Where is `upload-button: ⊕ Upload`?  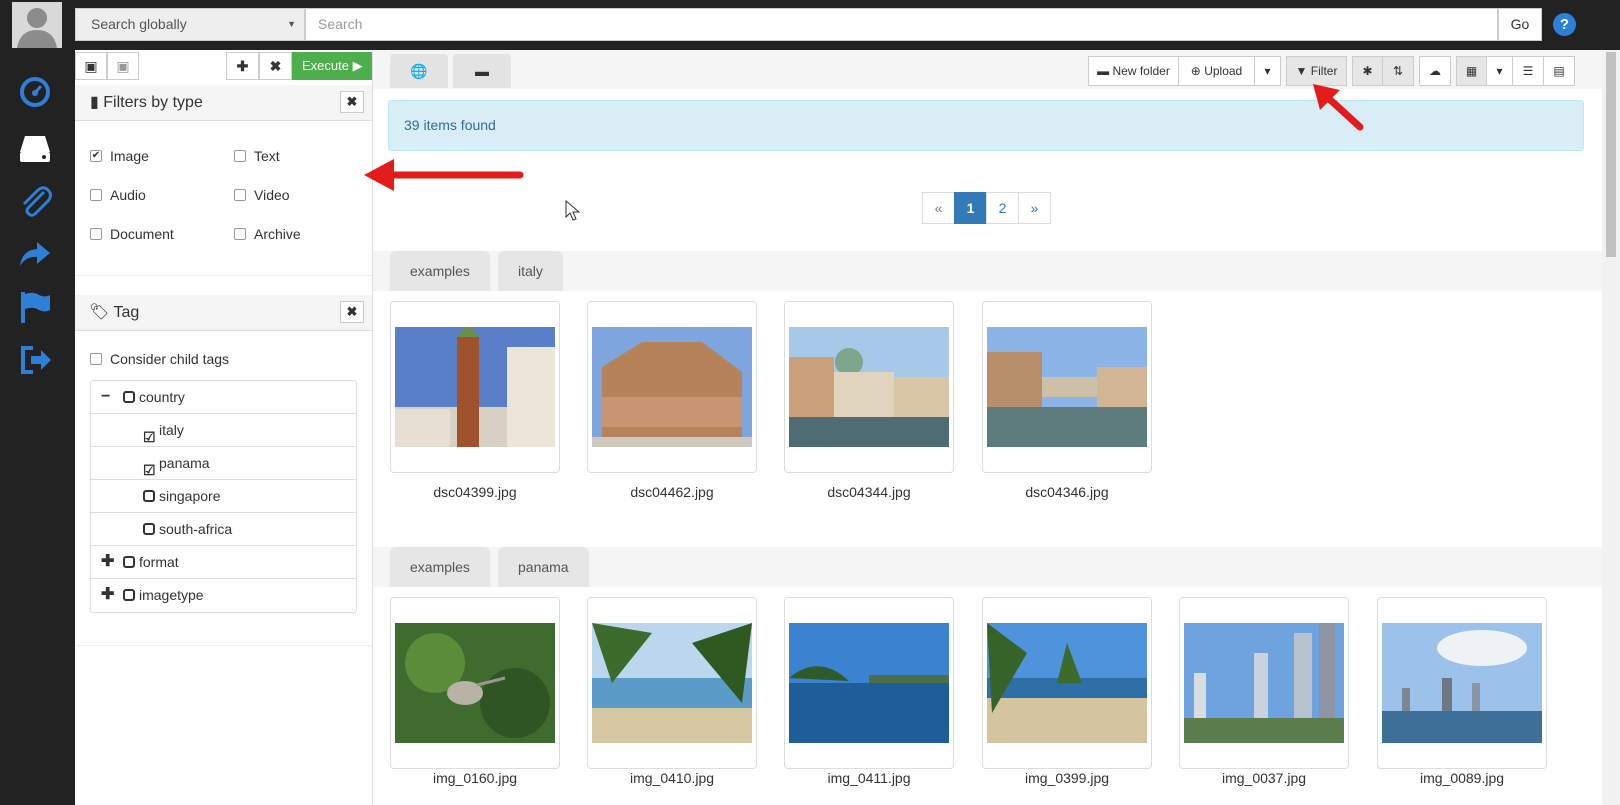 upload-button: ⊕ Upload is located at coordinates (1216, 71).